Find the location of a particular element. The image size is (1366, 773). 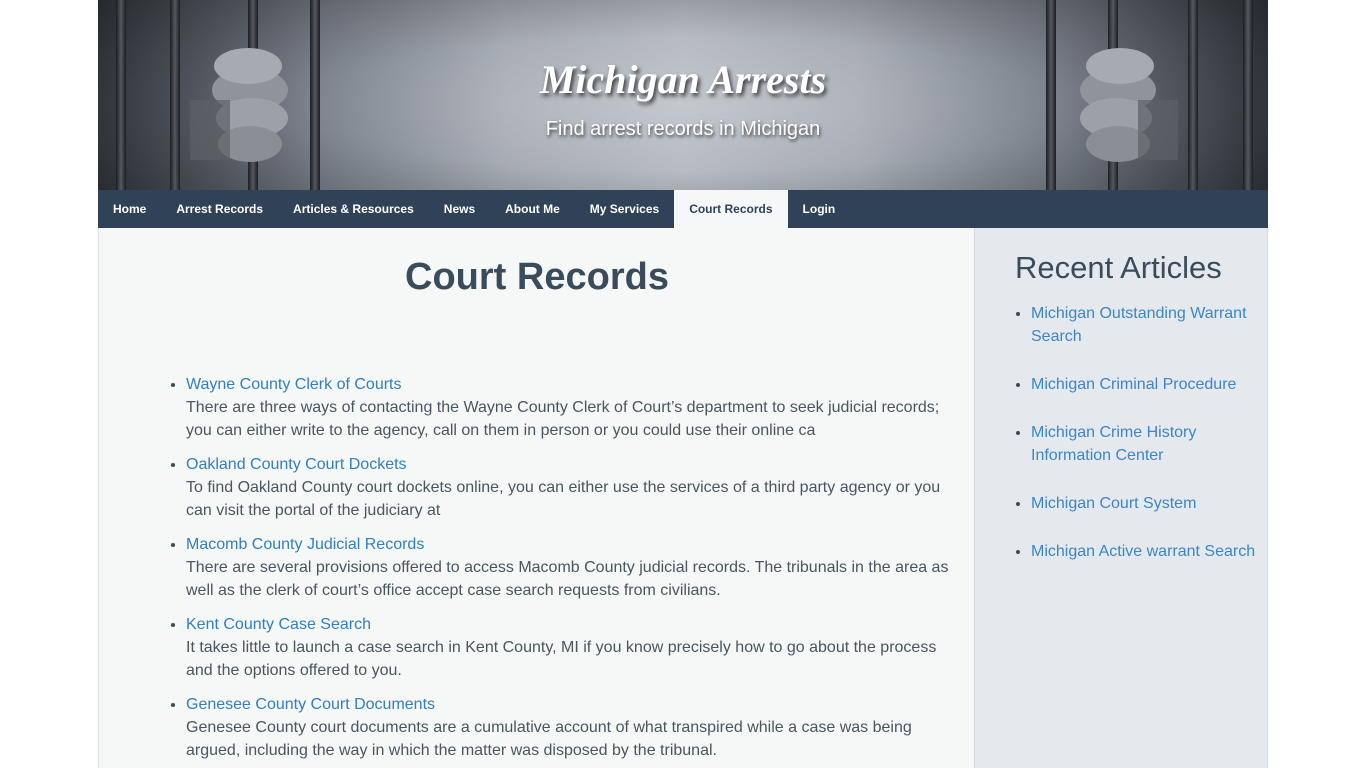

list-item: Michigan Outstanding Warrant Search is located at coordinates (1149, 325).